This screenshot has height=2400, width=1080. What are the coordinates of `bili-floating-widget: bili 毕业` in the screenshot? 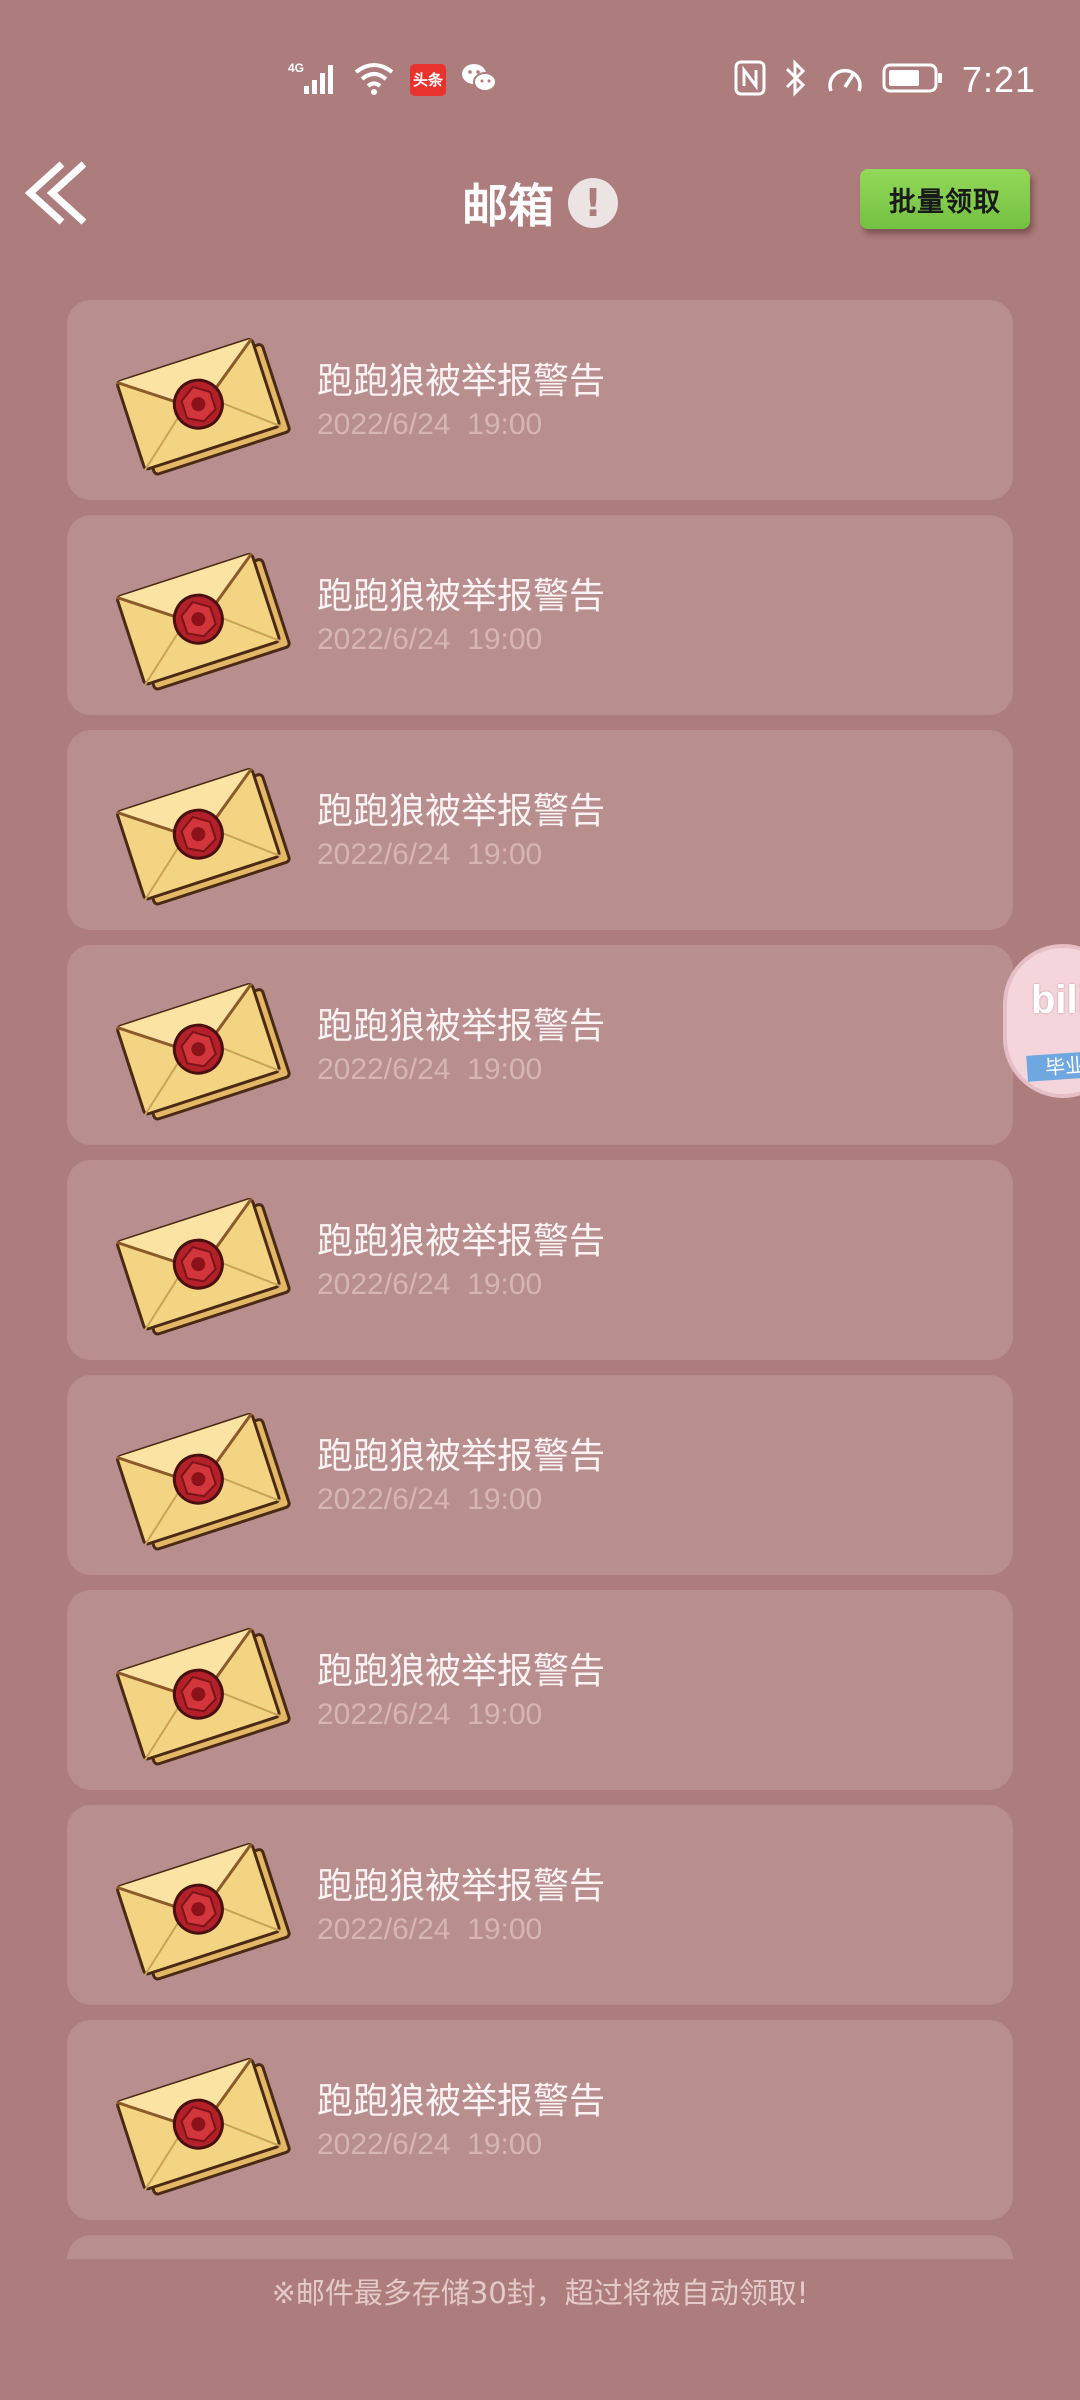 It's located at (1041, 1021).